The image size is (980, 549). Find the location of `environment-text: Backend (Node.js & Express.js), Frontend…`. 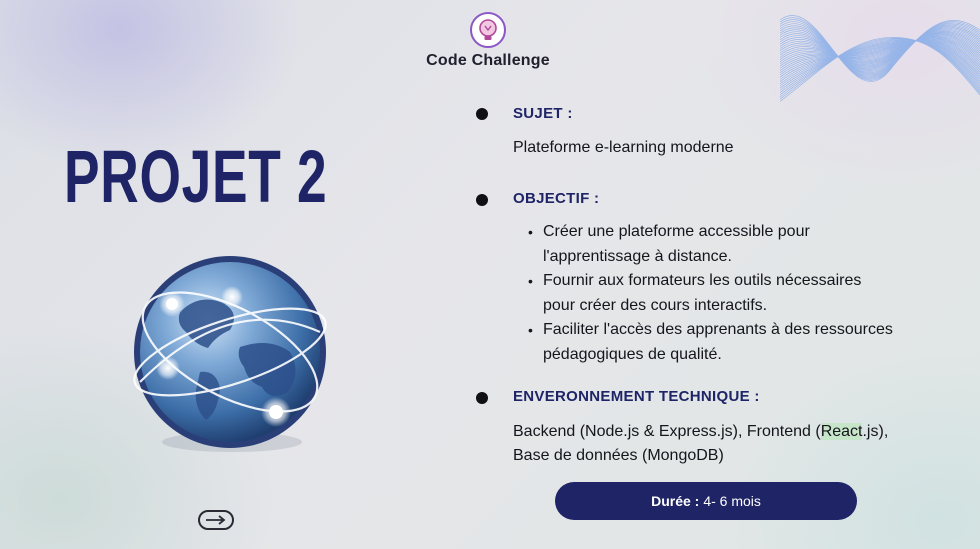

environment-text: Backend (Node.js & Express.js), Frontend… is located at coordinates (733, 444).